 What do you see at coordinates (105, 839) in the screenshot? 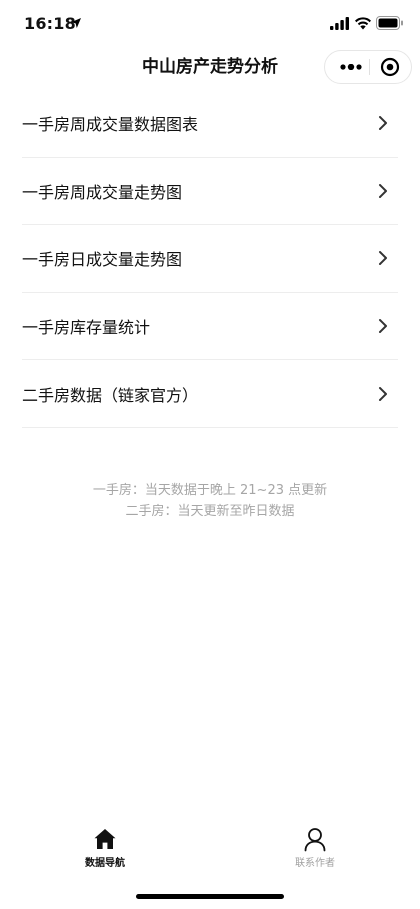
I see `home-icon` at bounding box center [105, 839].